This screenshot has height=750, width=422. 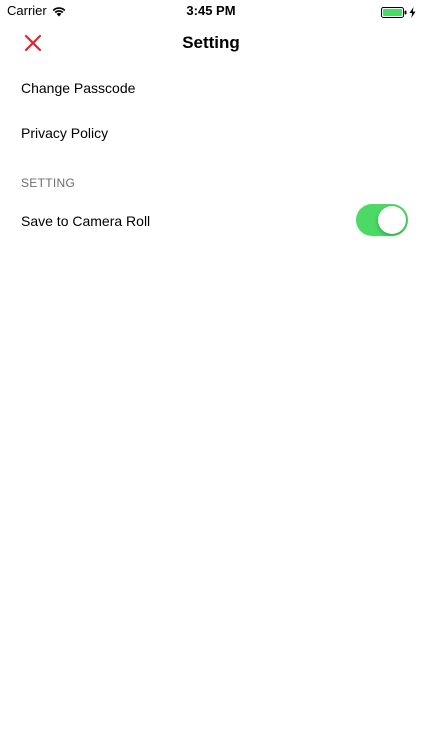 I want to click on status-bar: Carrier 3:45 PM, so click(x=211, y=11).